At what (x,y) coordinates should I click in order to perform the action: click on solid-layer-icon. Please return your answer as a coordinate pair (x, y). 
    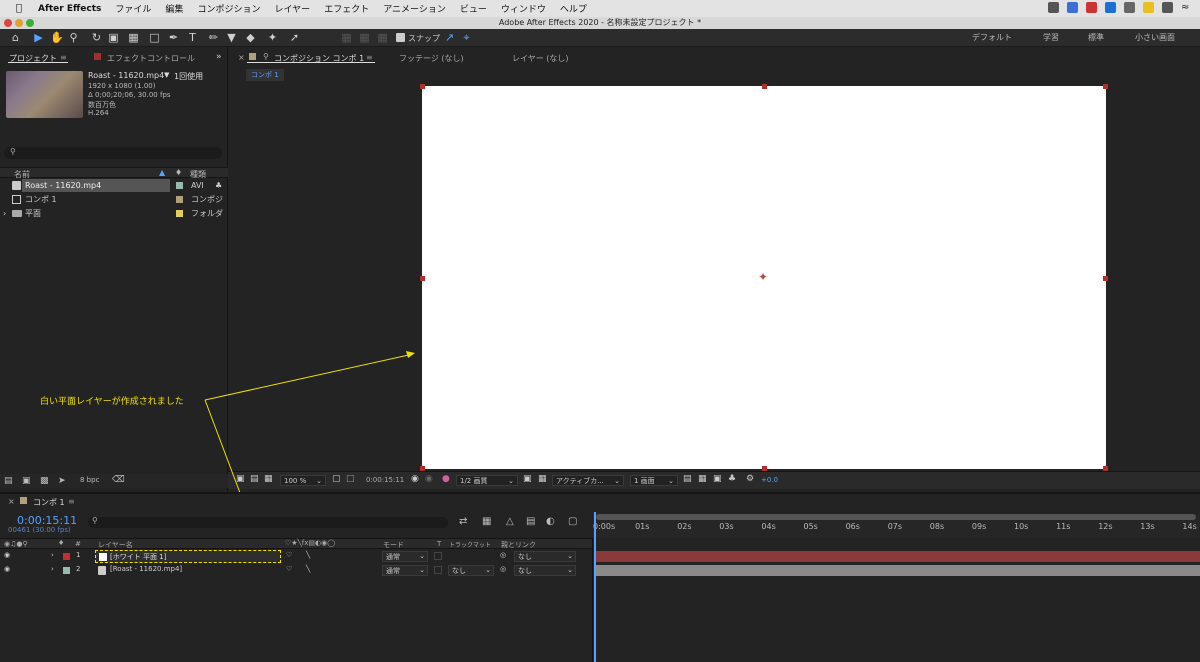
    Looking at the image, I should click on (103, 557).